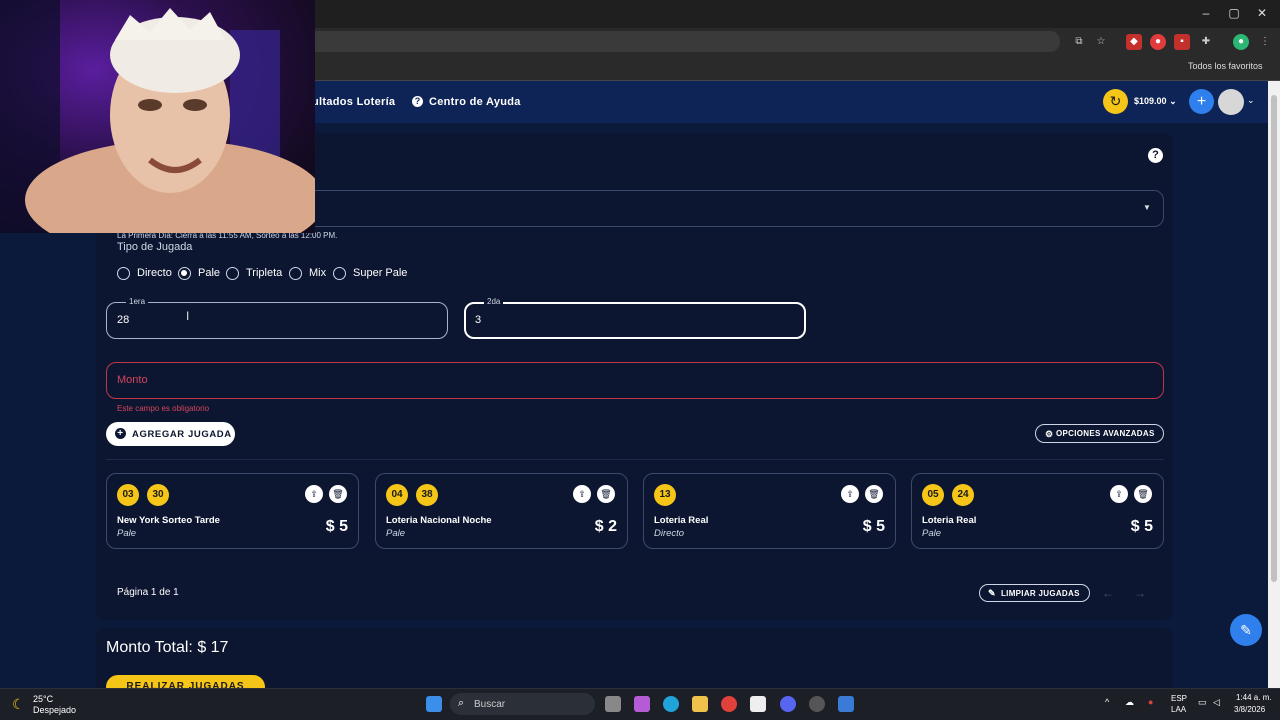 The image size is (1280, 720). I want to click on weather-temp: 25°C, so click(43, 699).